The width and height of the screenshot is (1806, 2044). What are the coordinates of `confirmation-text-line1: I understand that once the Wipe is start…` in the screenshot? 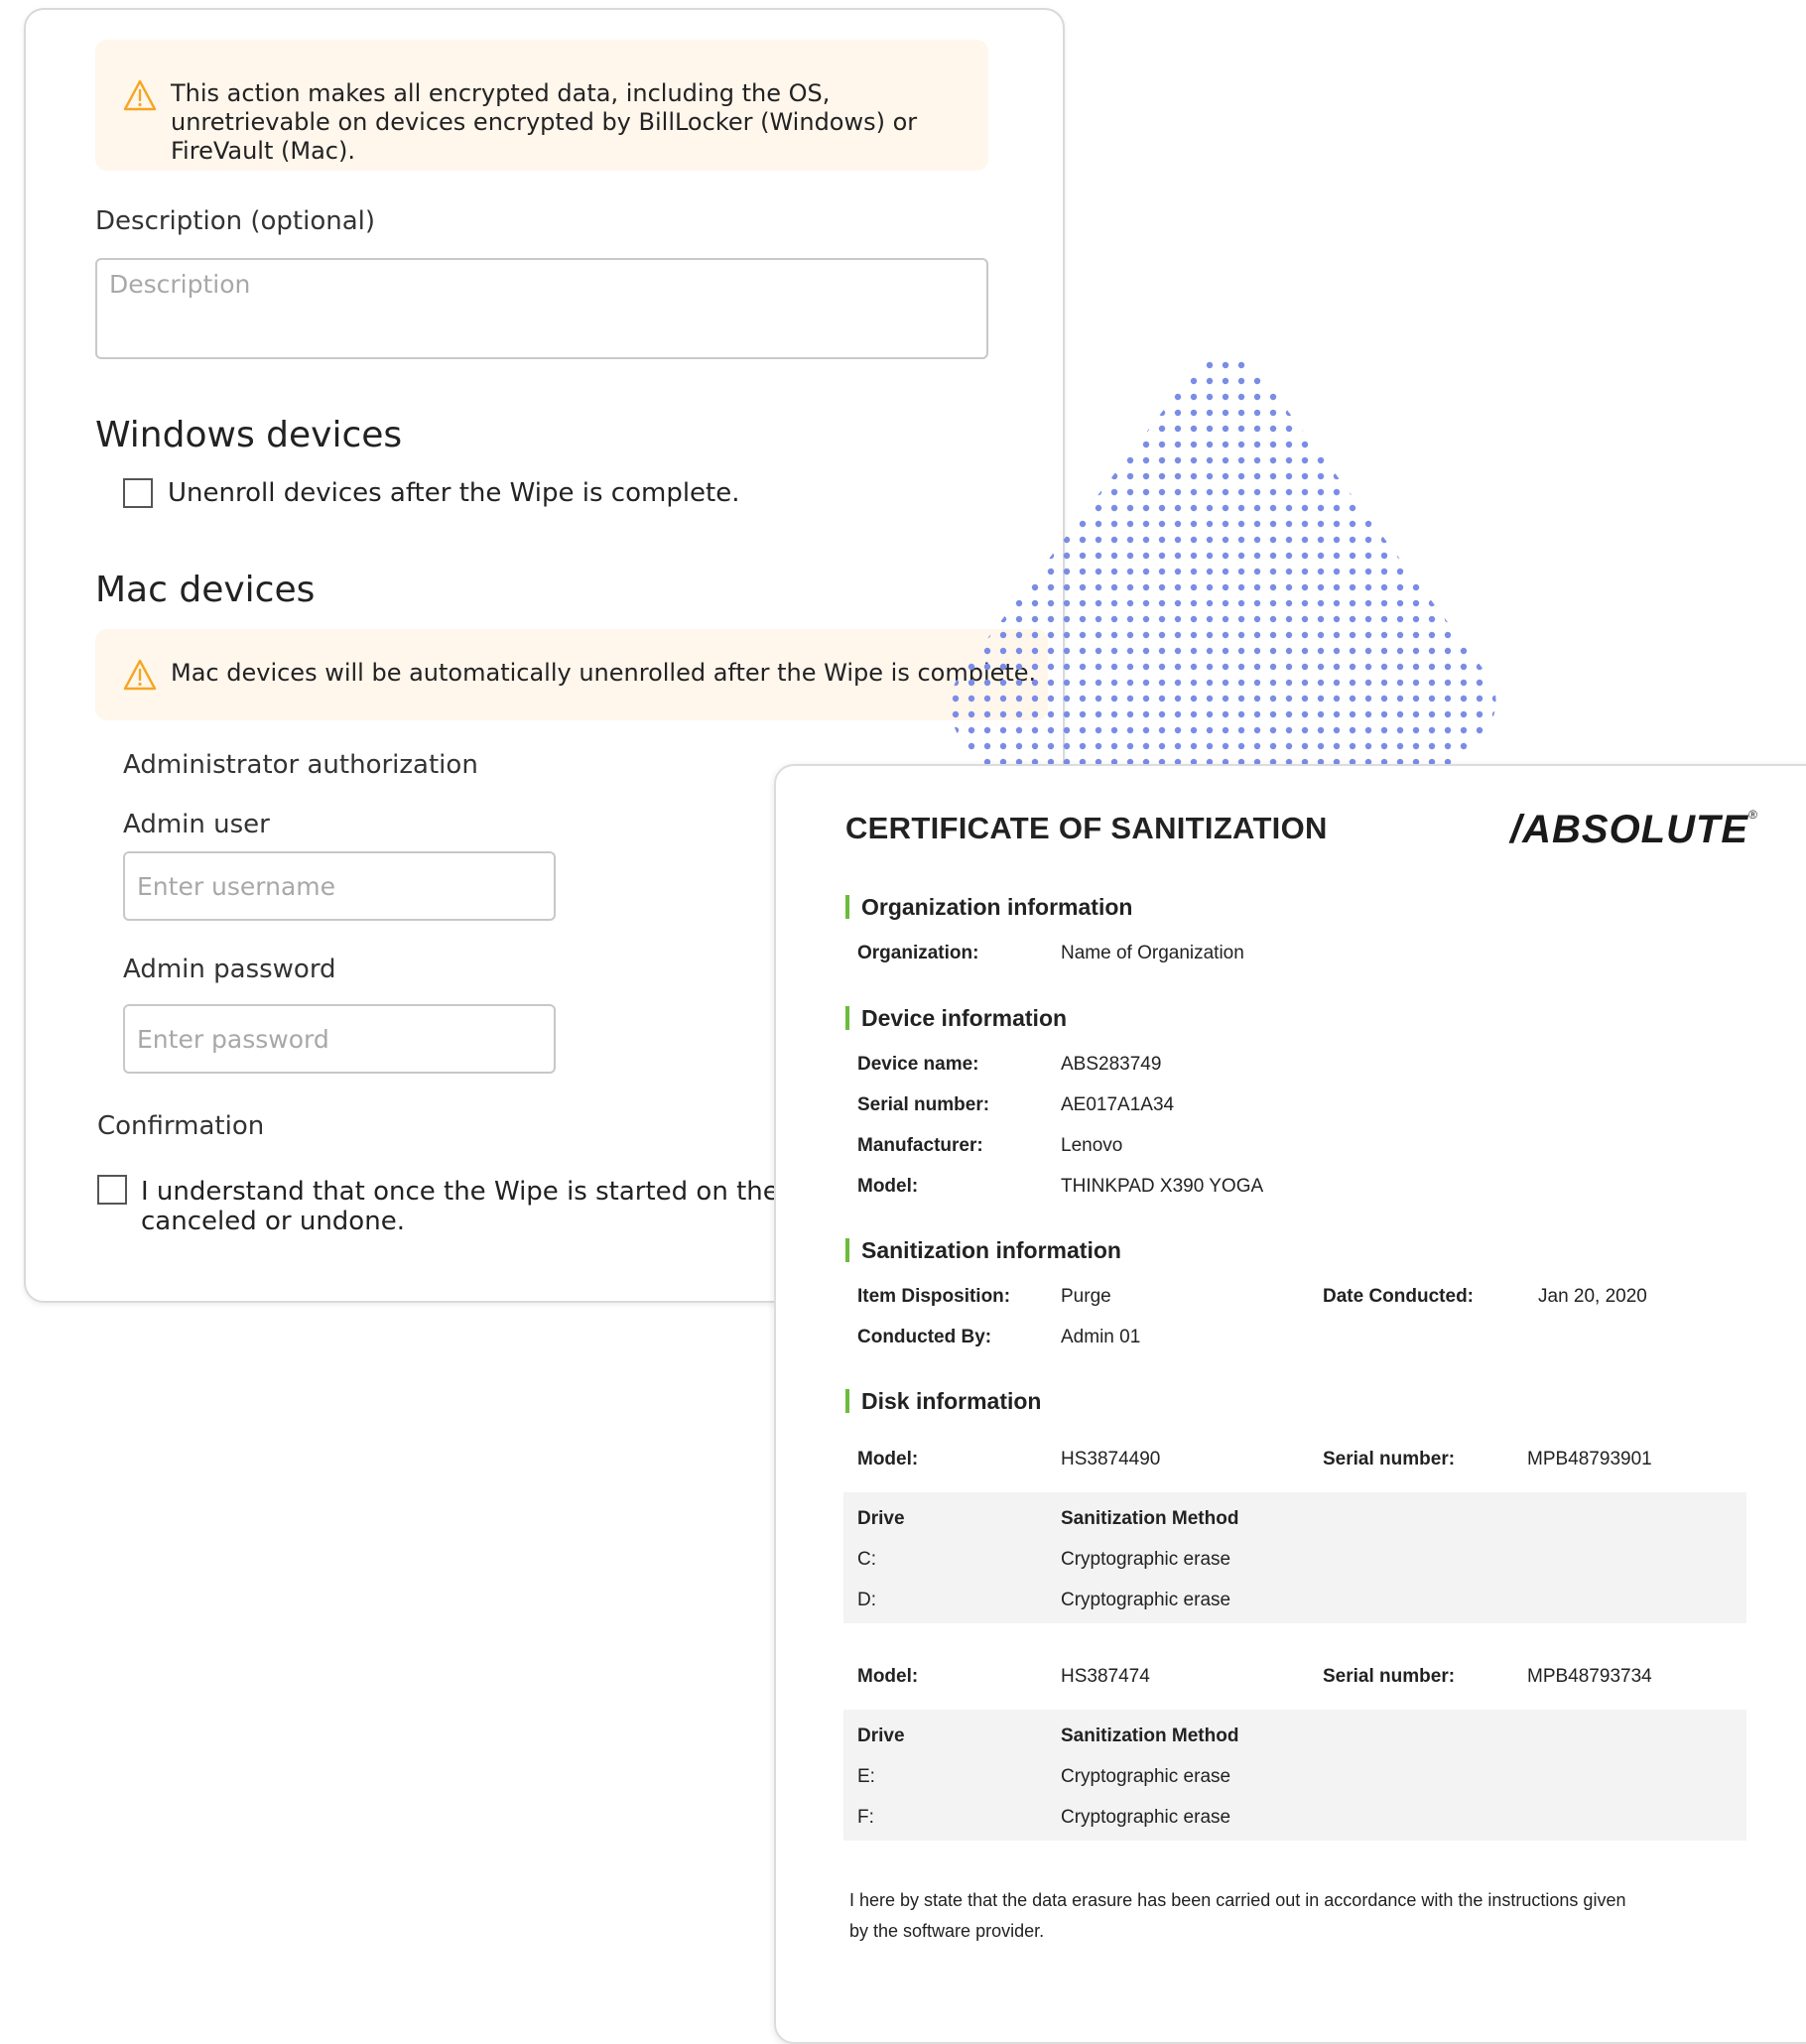 It's located at (507, 1192).